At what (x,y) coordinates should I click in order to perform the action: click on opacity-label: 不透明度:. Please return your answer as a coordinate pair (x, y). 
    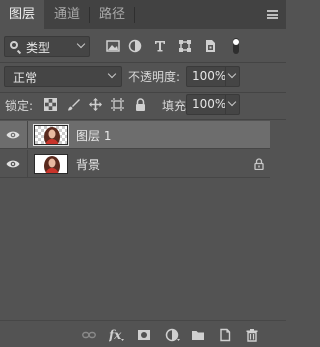
    Looking at the image, I should click on (154, 77).